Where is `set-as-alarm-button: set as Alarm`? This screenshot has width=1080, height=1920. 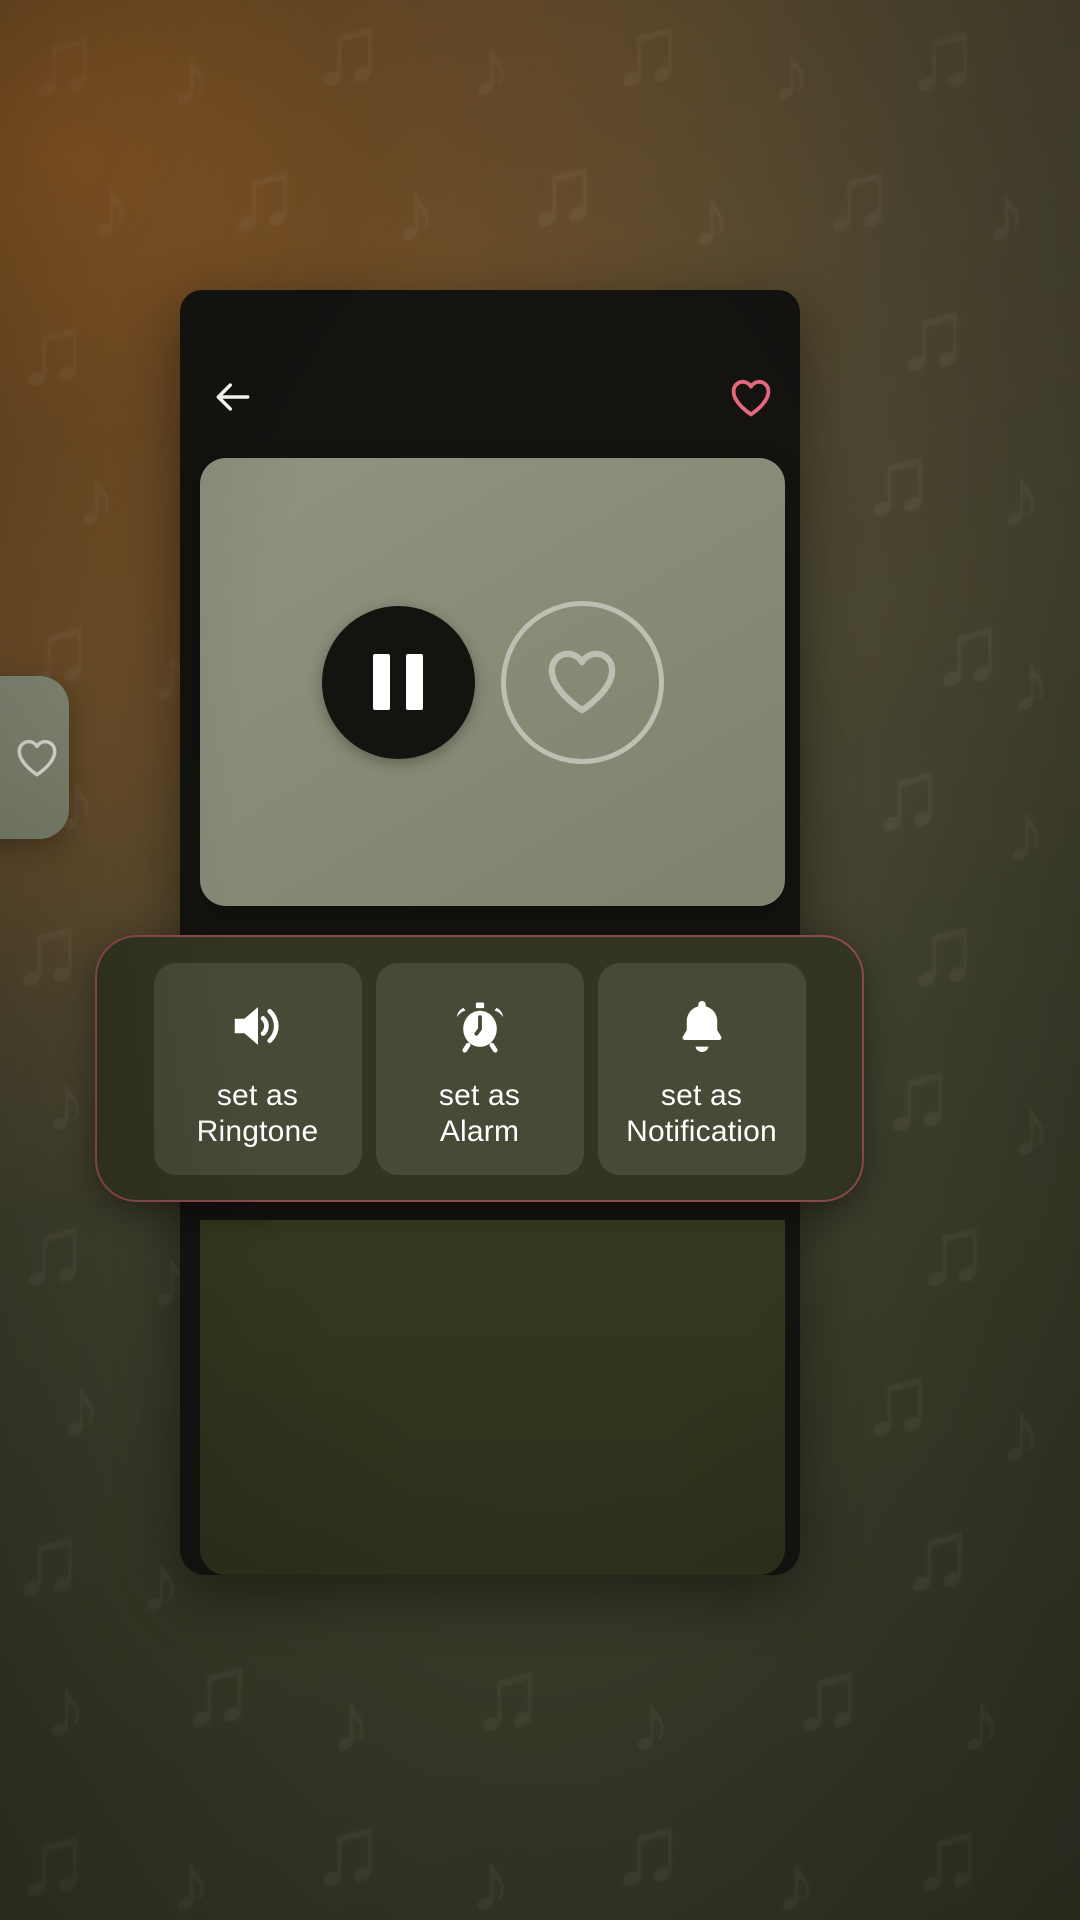
set-as-alarm-button: set as Alarm is located at coordinates (479, 1068).